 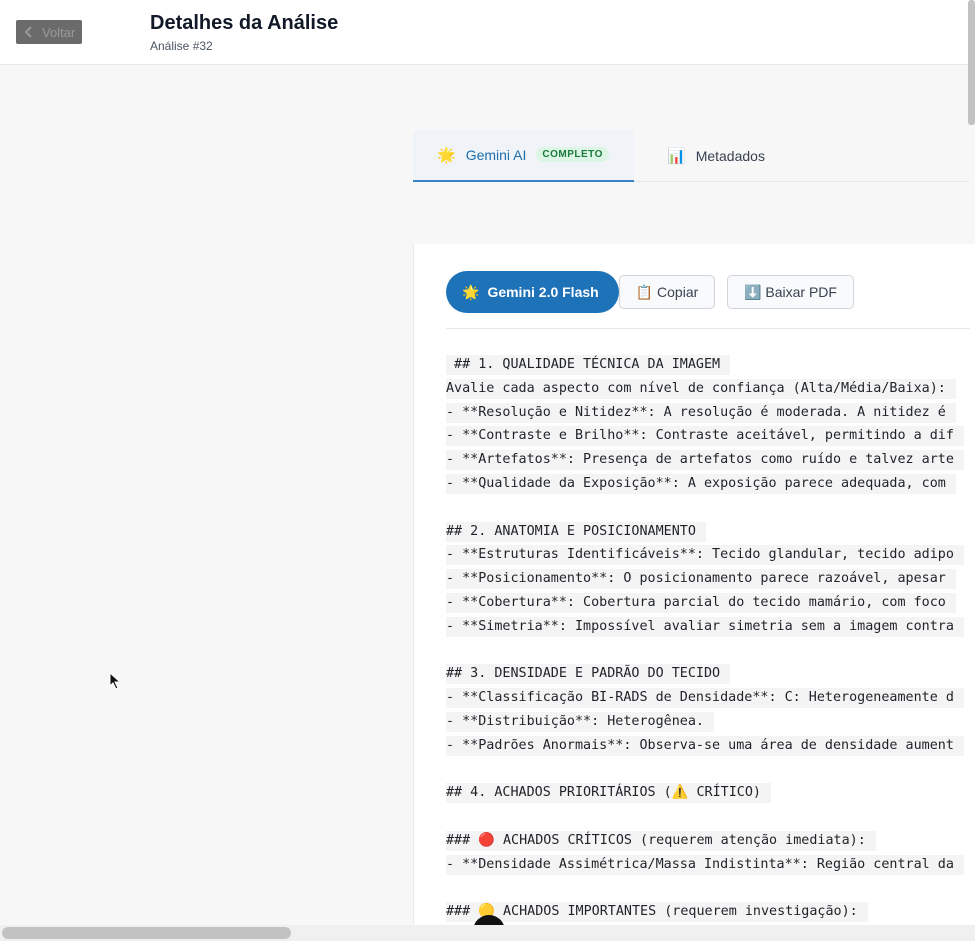 What do you see at coordinates (543, 292) in the screenshot?
I see `model-label: Gemini 2.0 Flash` at bounding box center [543, 292].